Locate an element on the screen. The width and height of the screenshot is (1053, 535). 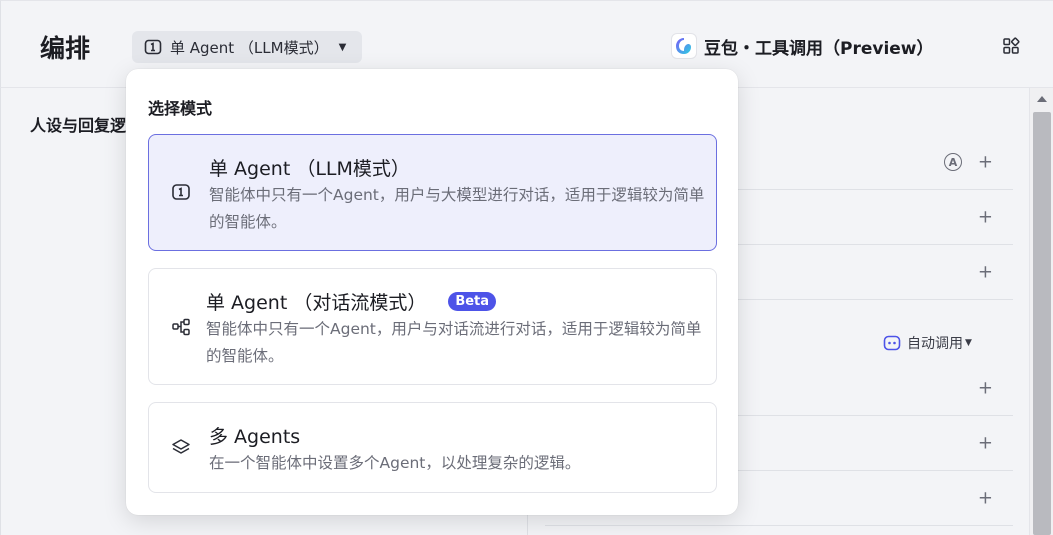
doubao-logo-icon is located at coordinates (684, 46).